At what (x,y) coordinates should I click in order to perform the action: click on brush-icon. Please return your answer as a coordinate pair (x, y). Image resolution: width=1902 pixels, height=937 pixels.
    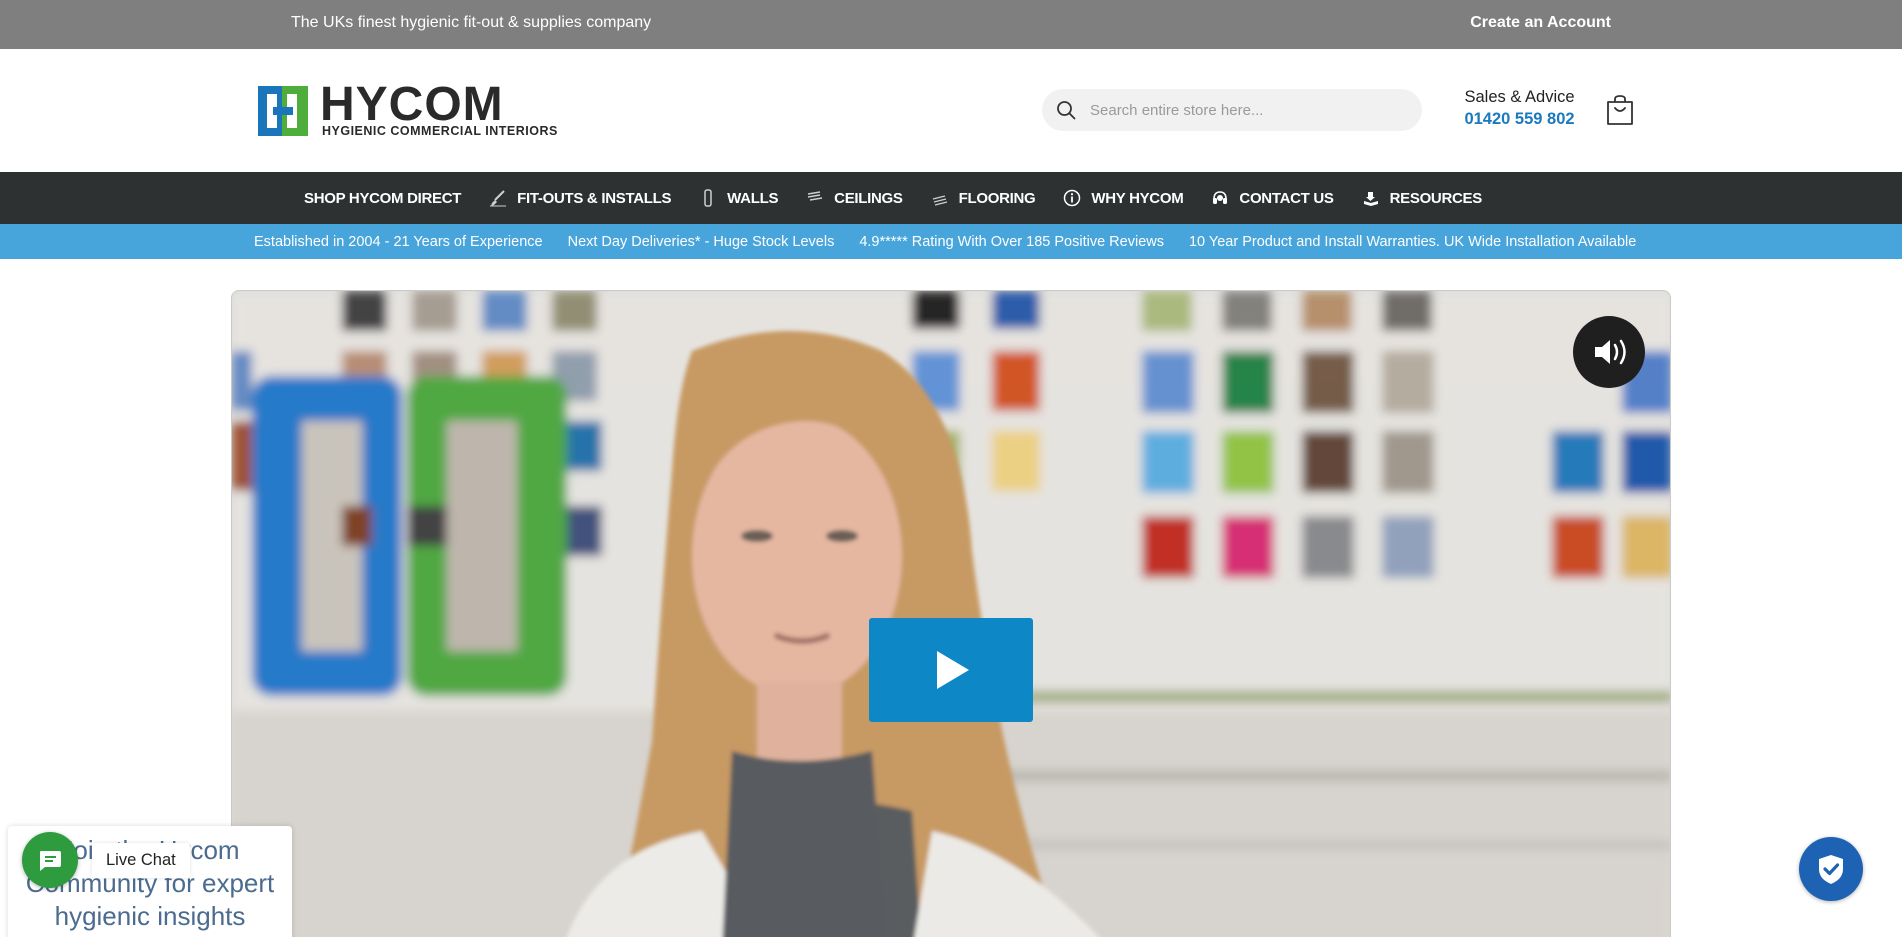
    Looking at the image, I should click on (498, 198).